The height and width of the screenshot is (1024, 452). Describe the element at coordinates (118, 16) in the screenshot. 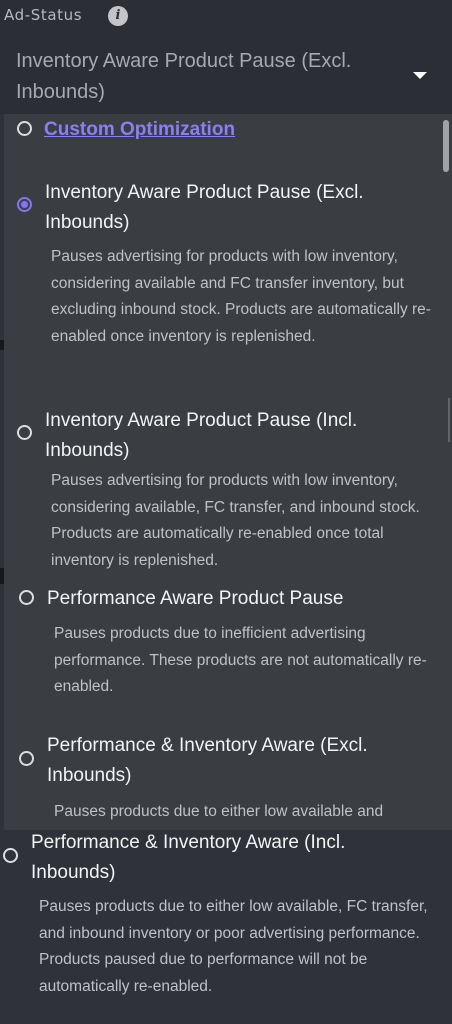

I see `info-icon: i` at that location.